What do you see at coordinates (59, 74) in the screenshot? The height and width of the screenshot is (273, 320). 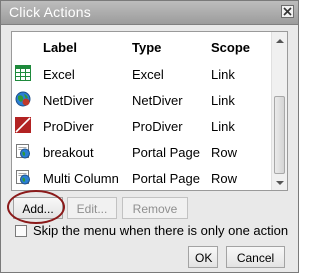 I see `row-label: Excel` at bounding box center [59, 74].